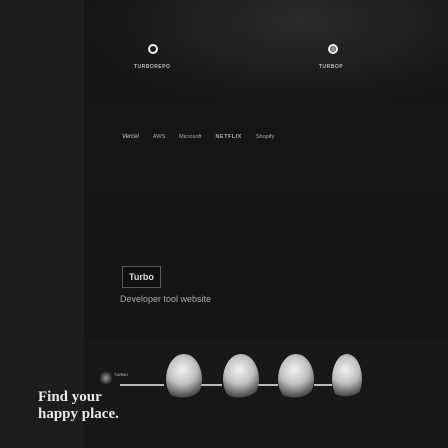 This screenshot has width=448, height=448. What do you see at coordinates (159, 137) in the screenshot?
I see `logo-aws: AWS` at bounding box center [159, 137].